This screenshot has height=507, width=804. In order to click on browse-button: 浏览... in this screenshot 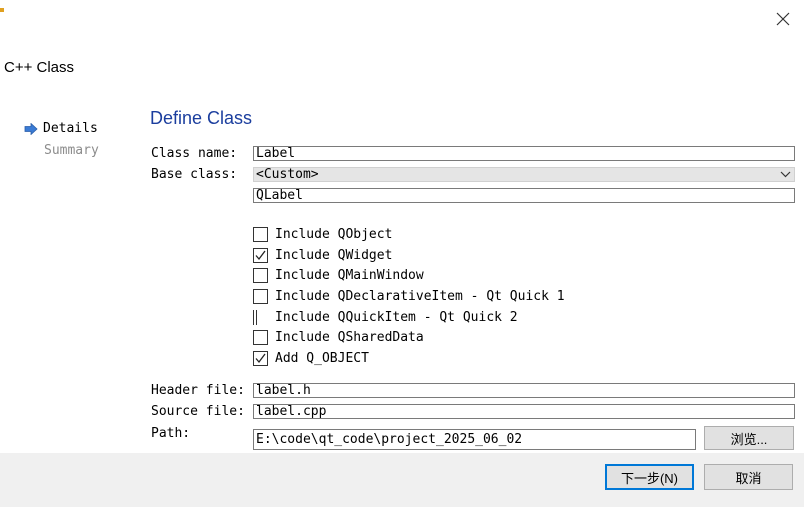, I will do `click(749, 438)`.